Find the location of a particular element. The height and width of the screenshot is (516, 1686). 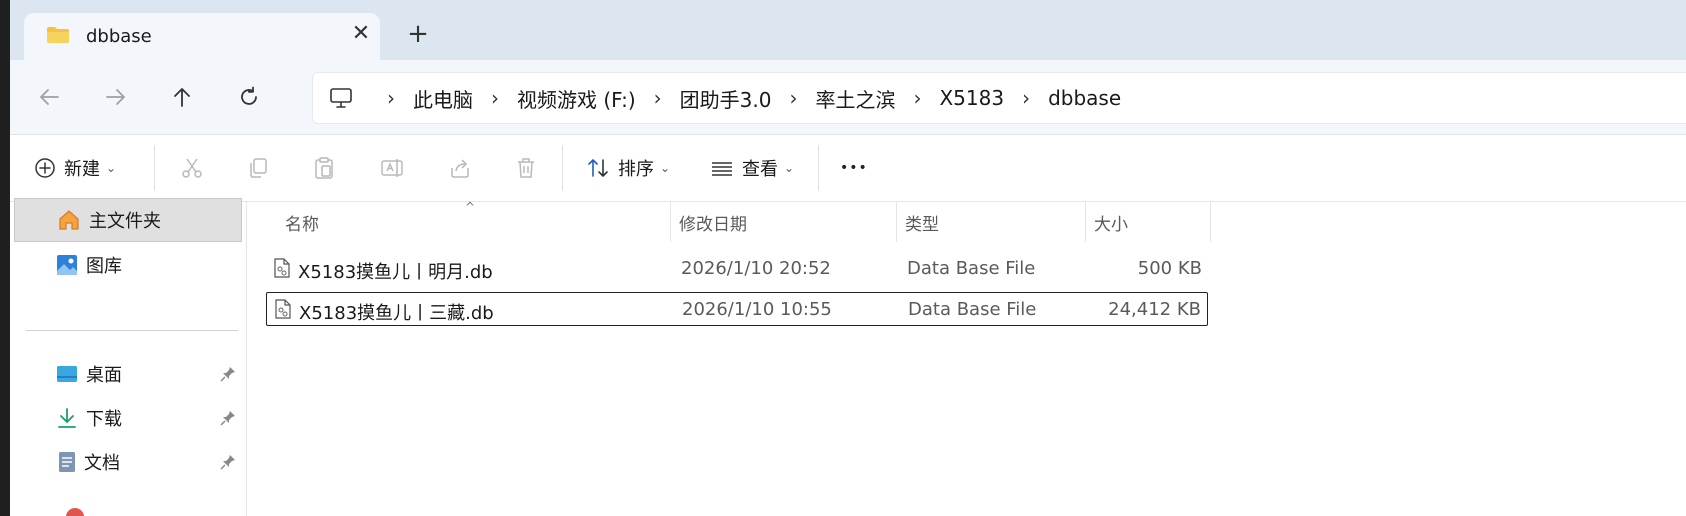

column-header-label: 修改日期 is located at coordinates (713, 224).